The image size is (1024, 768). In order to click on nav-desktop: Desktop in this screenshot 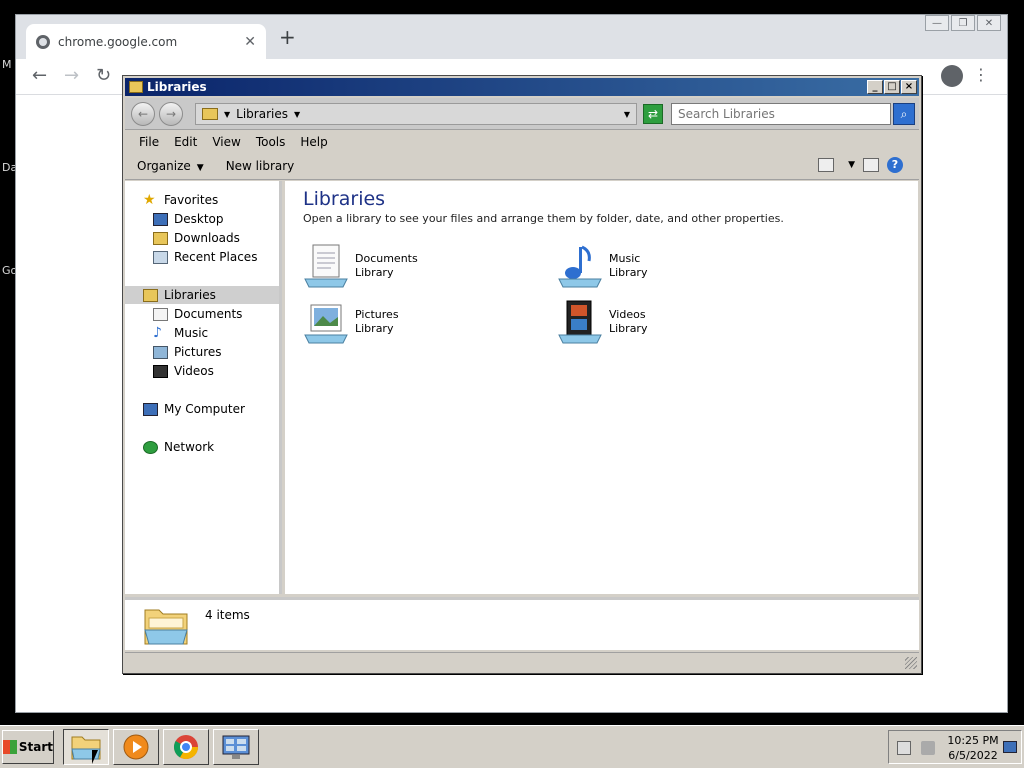, I will do `click(216, 219)`.